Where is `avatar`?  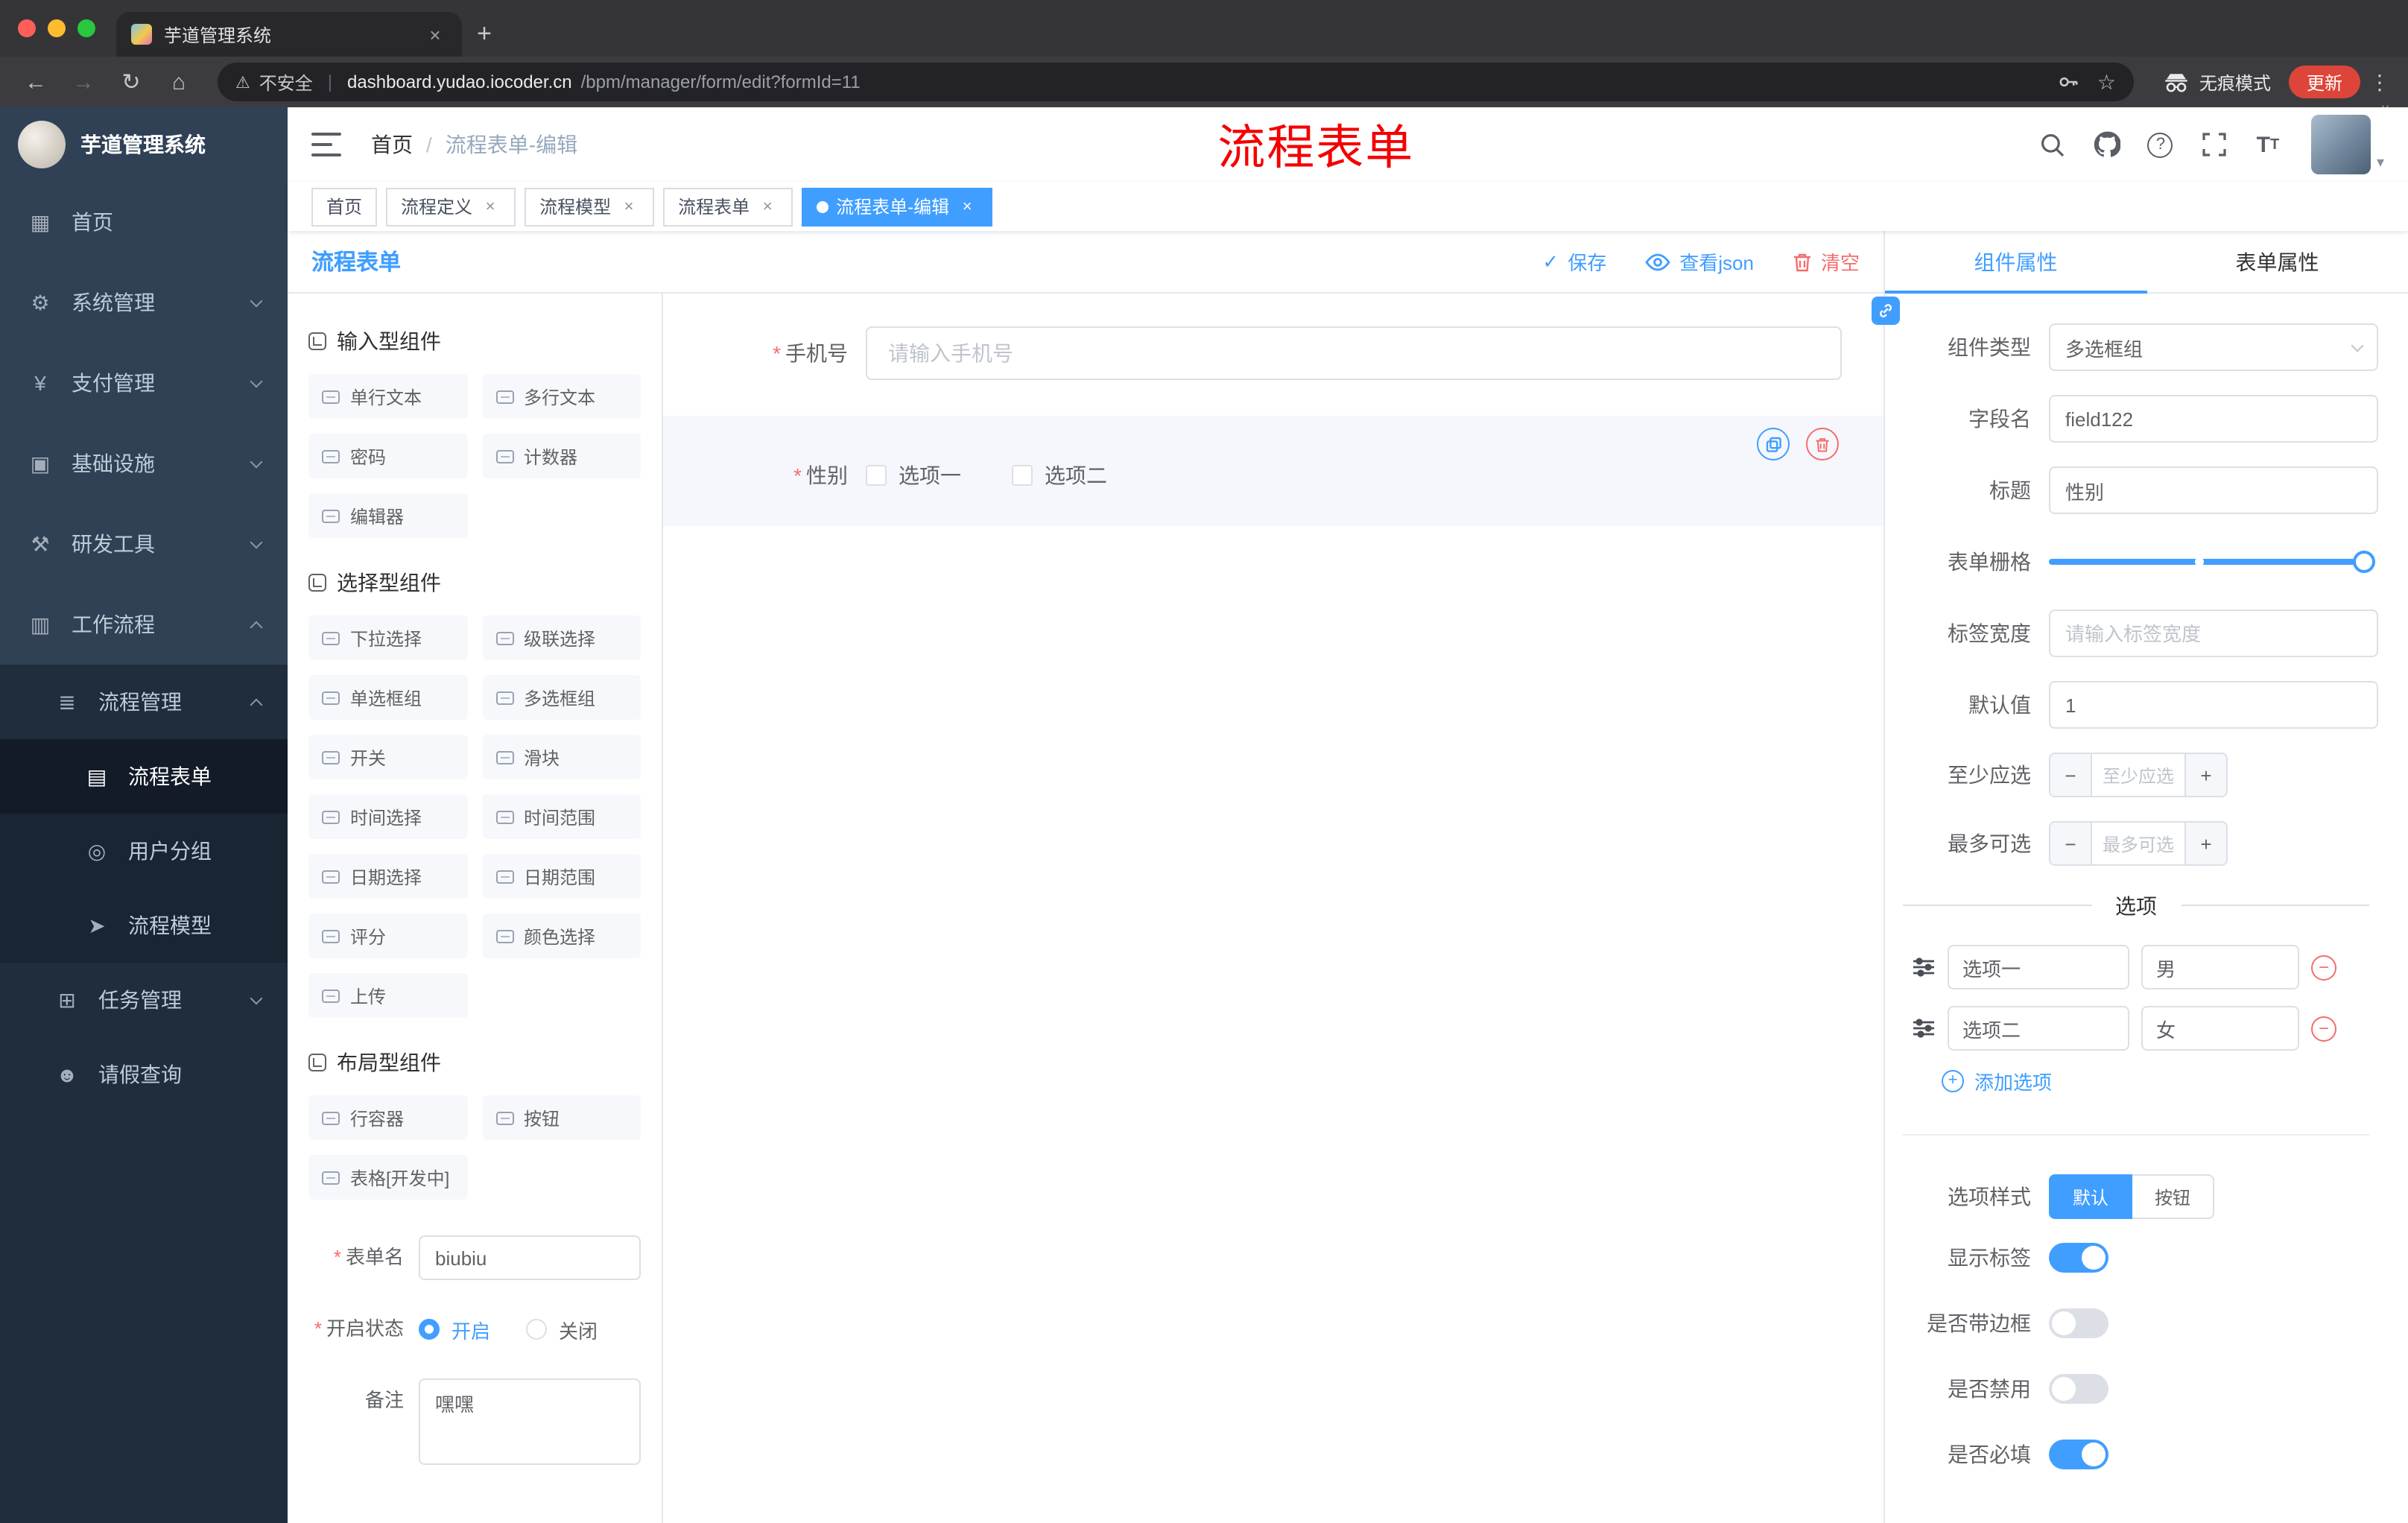 avatar is located at coordinates (2340, 144).